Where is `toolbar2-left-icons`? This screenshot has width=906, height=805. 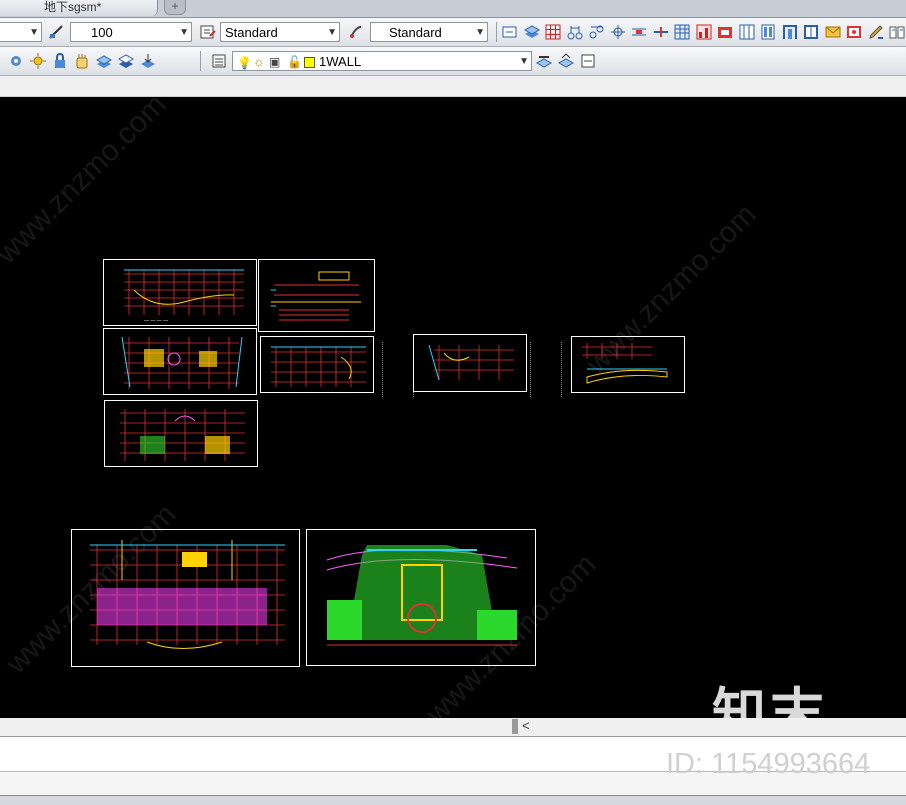 toolbar2-left-icons is located at coordinates (82, 61).